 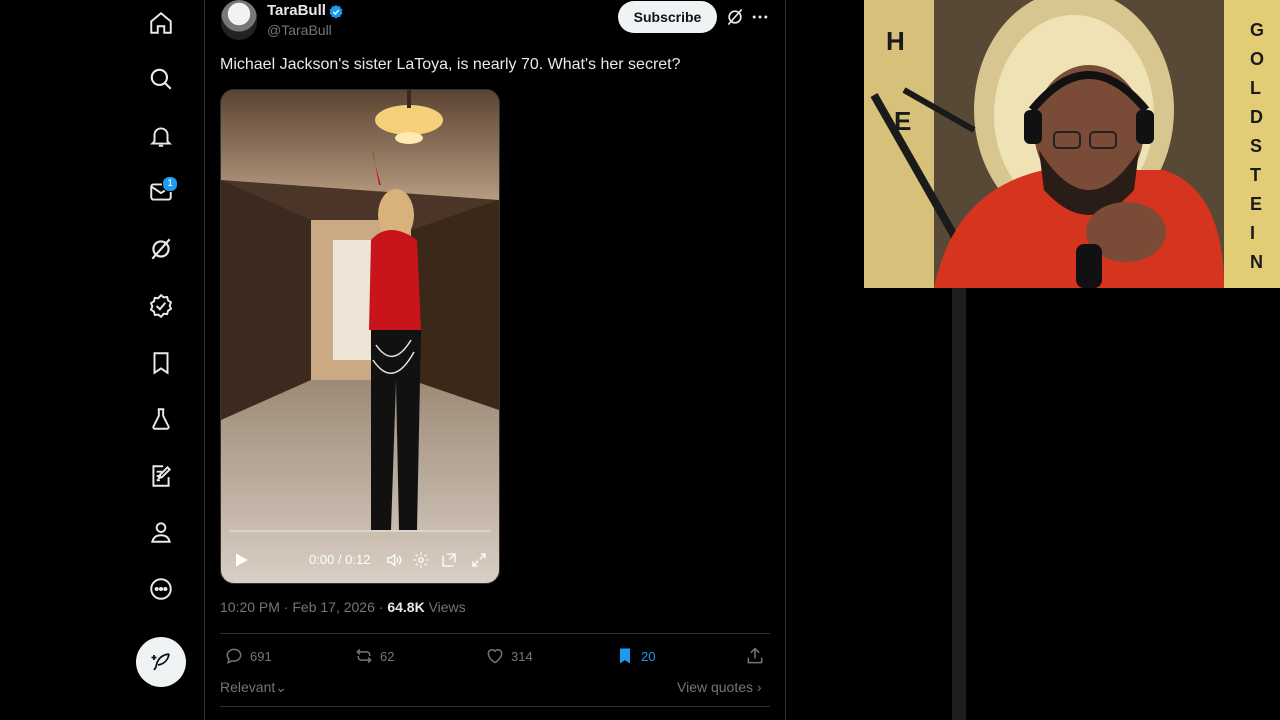 I want to click on banner-letter-right: G, so click(x=1257, y=30).